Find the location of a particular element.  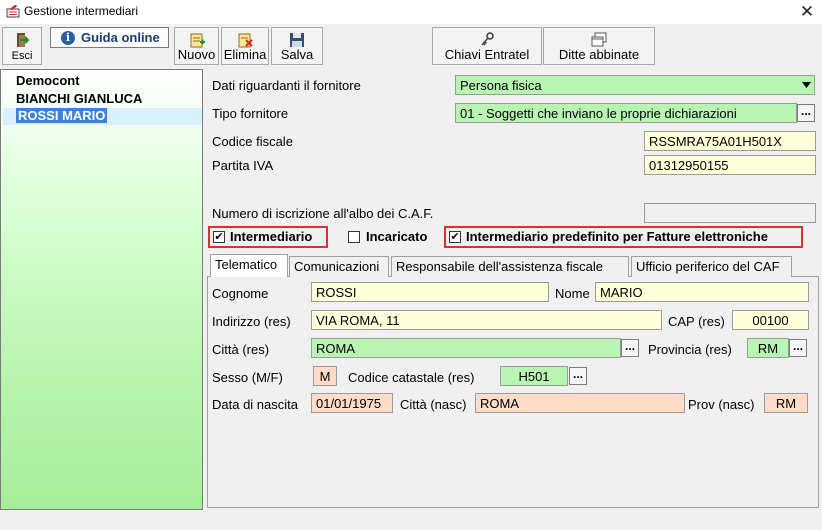

piva-label: Partita IVA is located at coordinates (243, 165).